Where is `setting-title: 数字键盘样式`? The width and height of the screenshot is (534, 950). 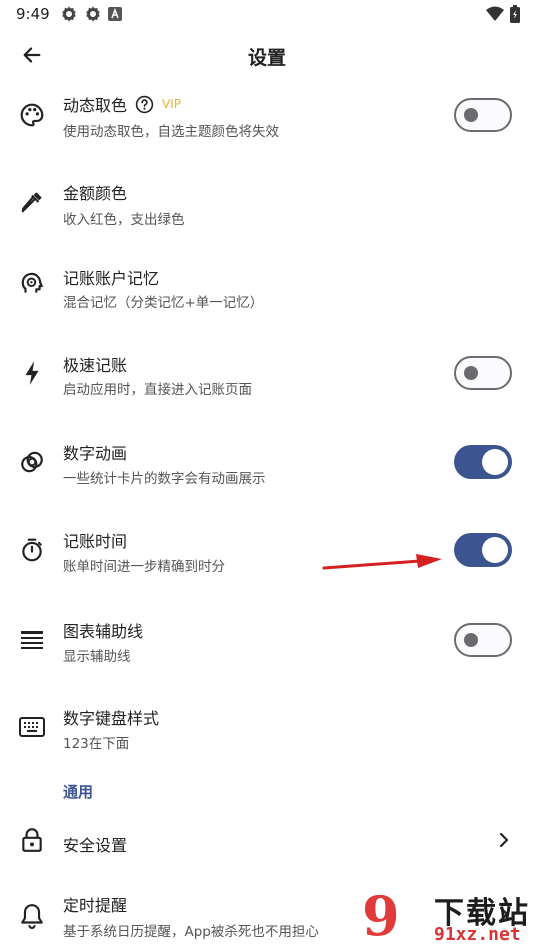 setting-title: 数字键盘样式 is located at coordinates (111, 718).